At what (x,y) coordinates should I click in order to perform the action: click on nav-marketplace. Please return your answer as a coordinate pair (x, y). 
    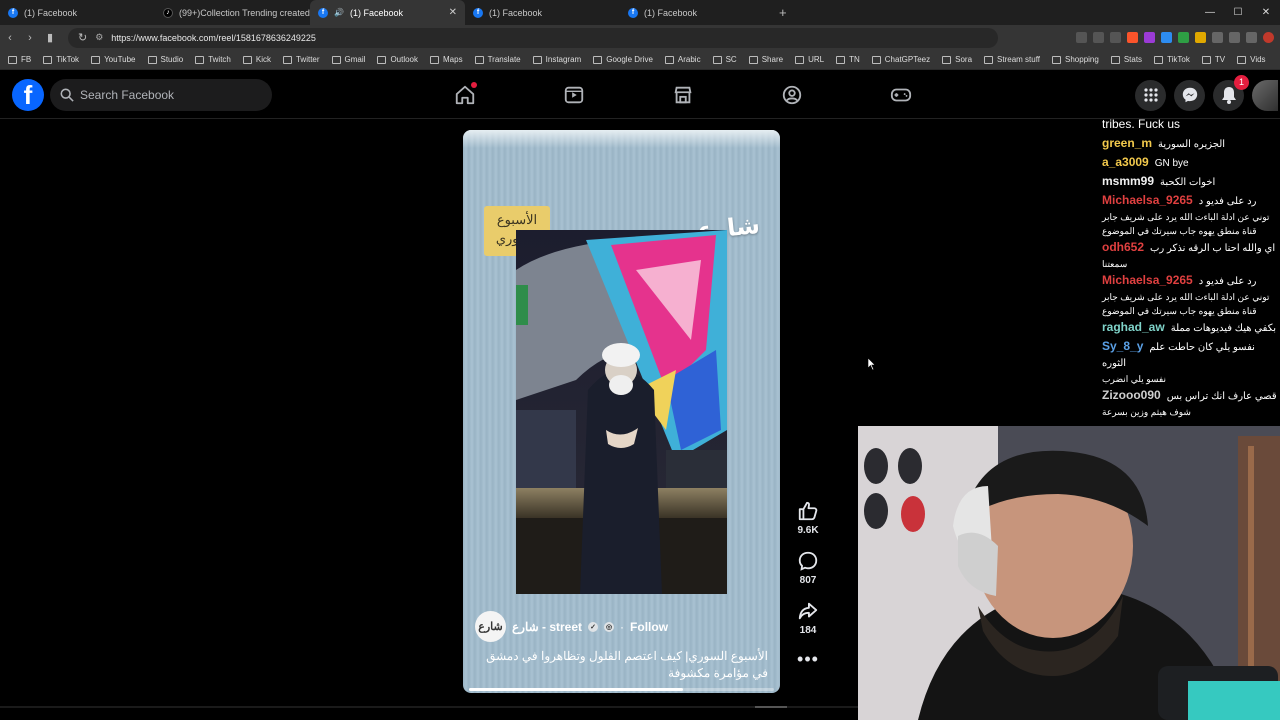
    Looking at the image, I should click on (682, 95).